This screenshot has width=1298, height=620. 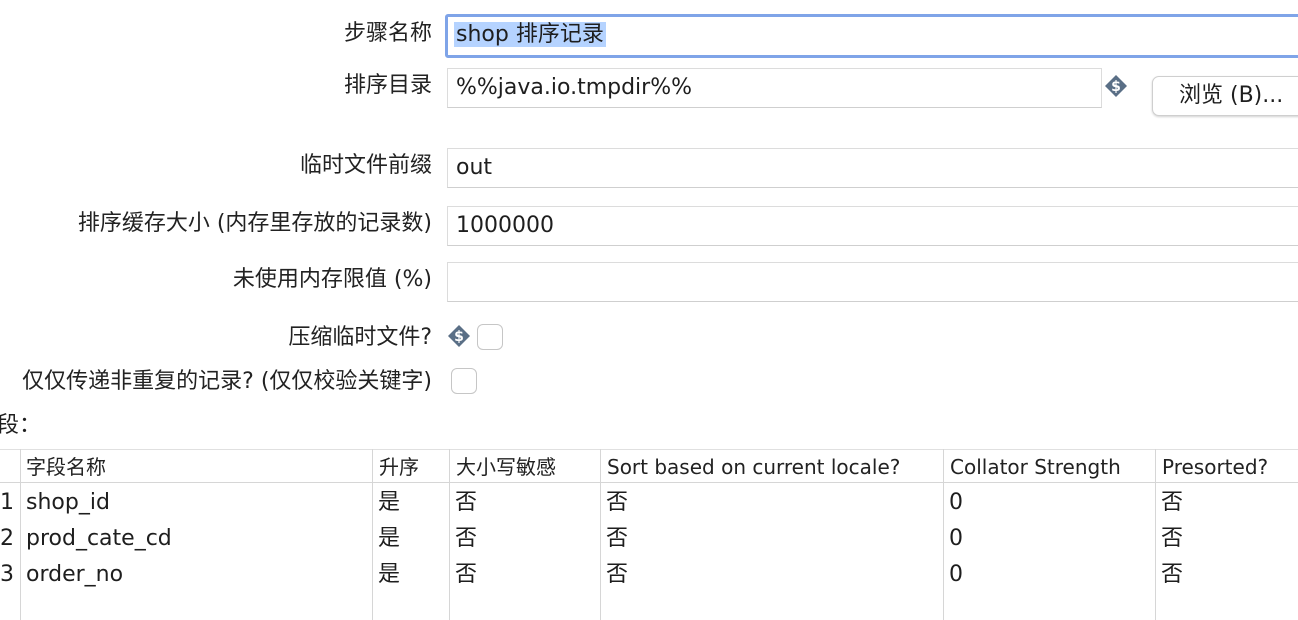 What do you see at coordinates (7, 502) in the screenshot?
I see `row-number: 1` at bounding box center [7, 502].